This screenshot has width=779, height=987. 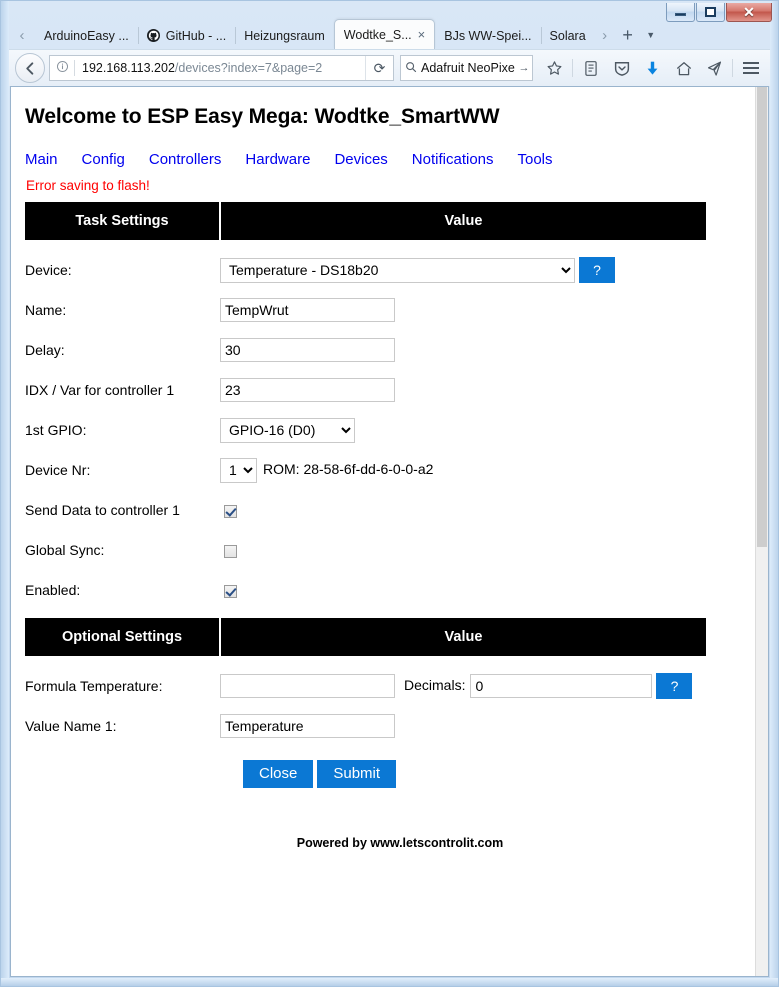 What do you see at coordinates (628, 35) in the screenshot?
I see `new-tab-button: +` at bounding box center [628, 35].